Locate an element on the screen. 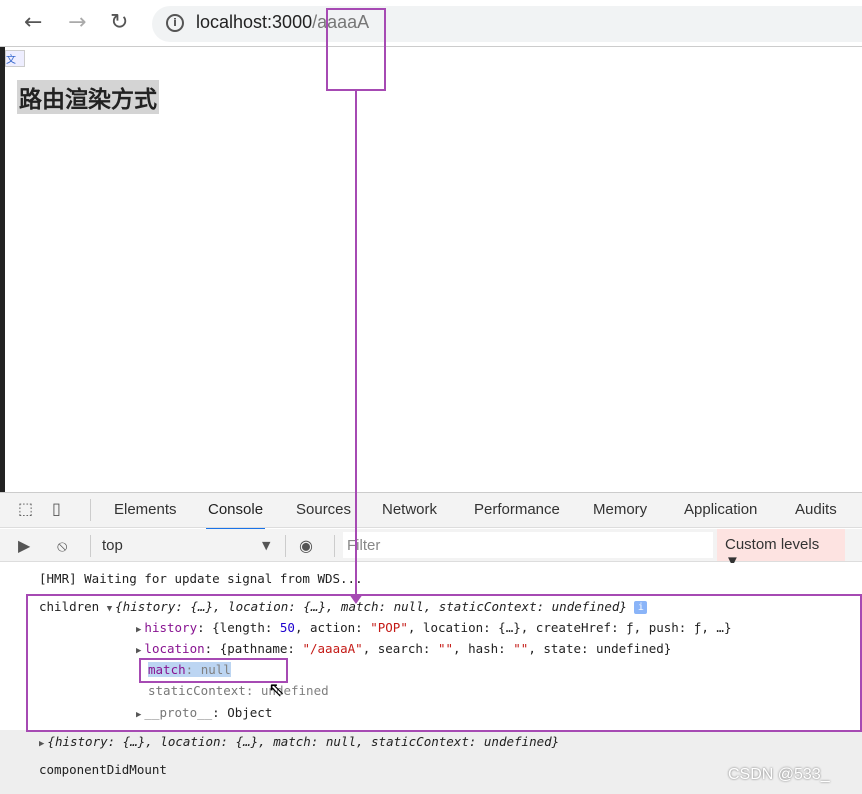 This screenshot has height=794, width=862. browser-toolbar: ← → ↻ i localhost:3000/aaaaA is located at coordinates (431, 23).